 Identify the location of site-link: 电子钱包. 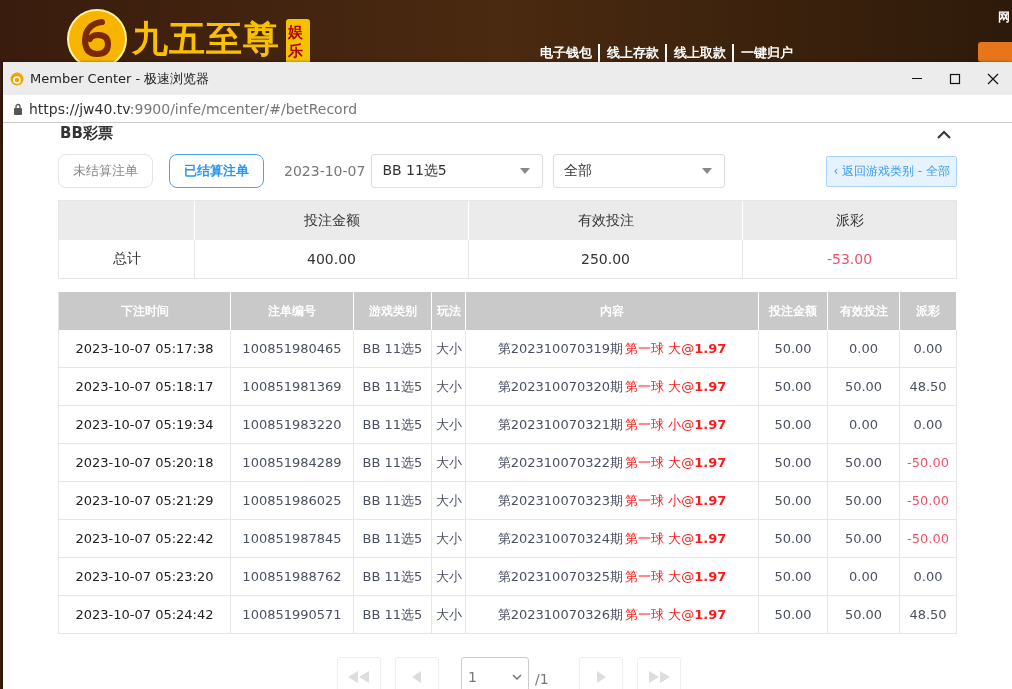
(566, 53).